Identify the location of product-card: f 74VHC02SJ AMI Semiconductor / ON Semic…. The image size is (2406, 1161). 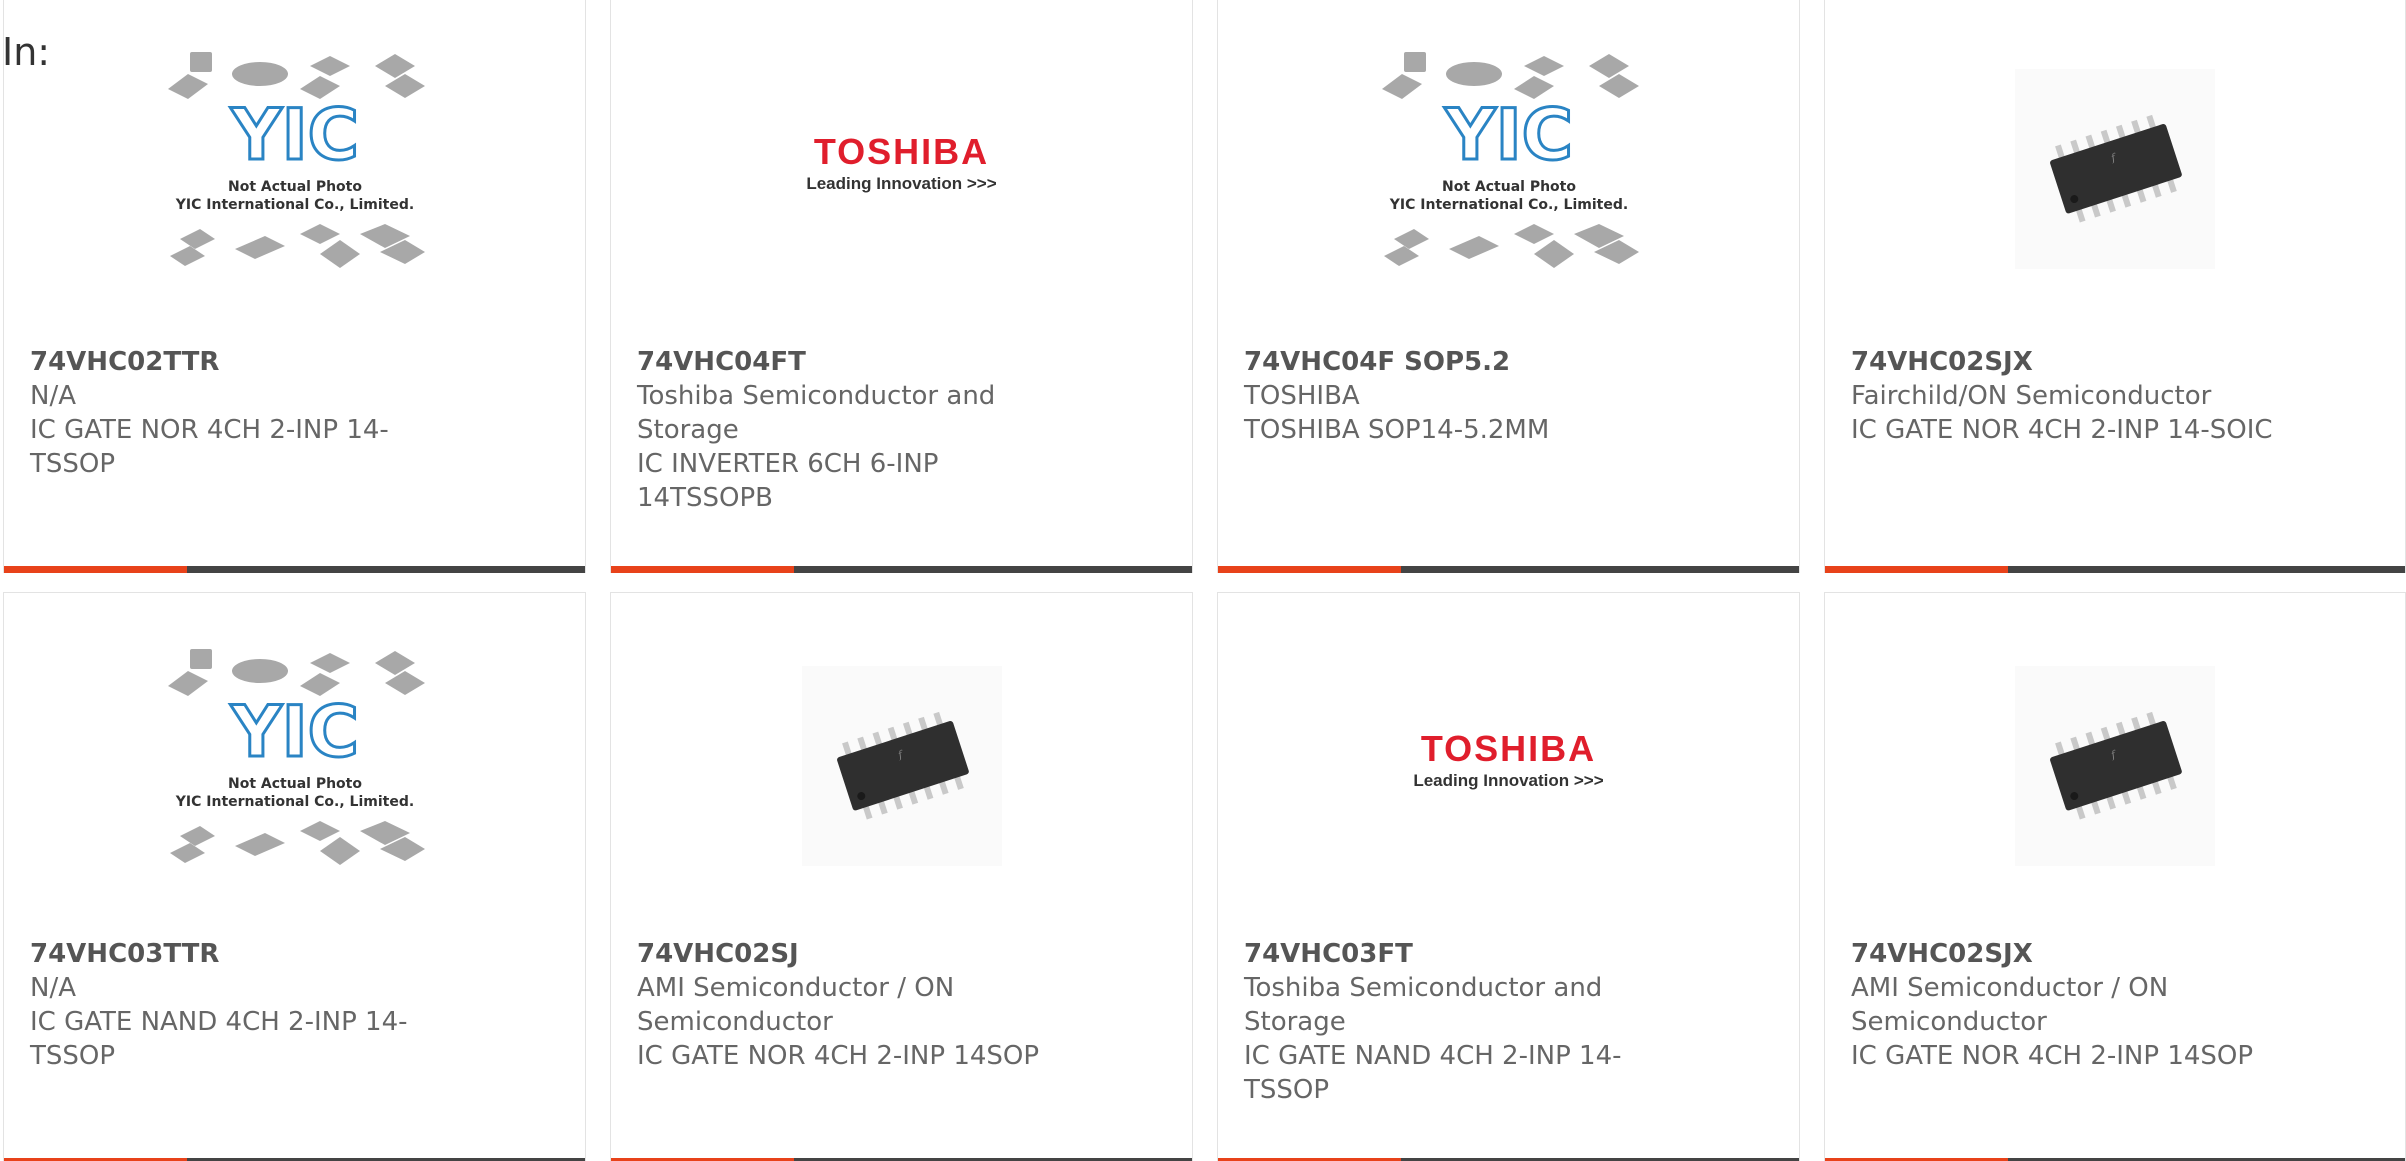
(901, 876).